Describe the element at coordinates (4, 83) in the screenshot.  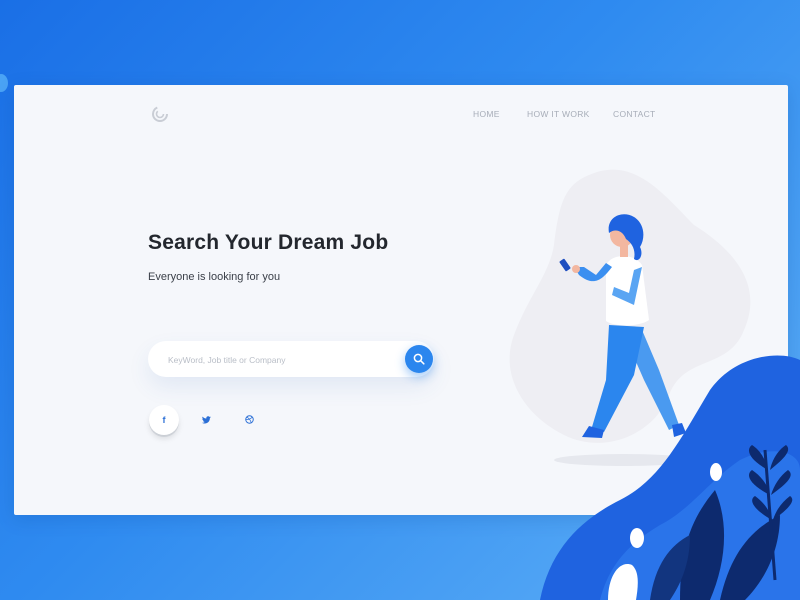
I see `decorative-dot` at that location.